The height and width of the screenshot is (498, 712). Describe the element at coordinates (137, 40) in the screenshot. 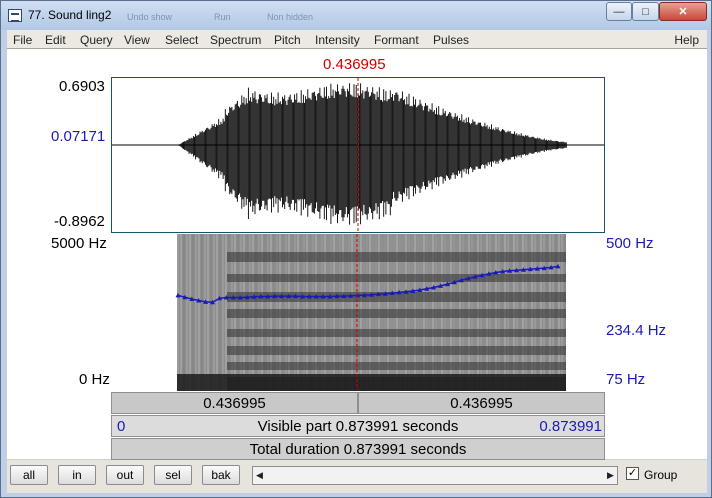

I see `menu-view: View` at that location.